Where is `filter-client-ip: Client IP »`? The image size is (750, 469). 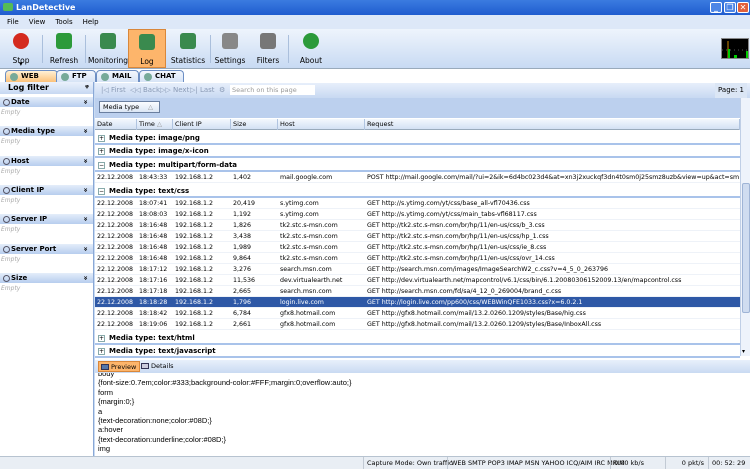 filter-client-ip: Client IP » is located at coordinates (46, 189).